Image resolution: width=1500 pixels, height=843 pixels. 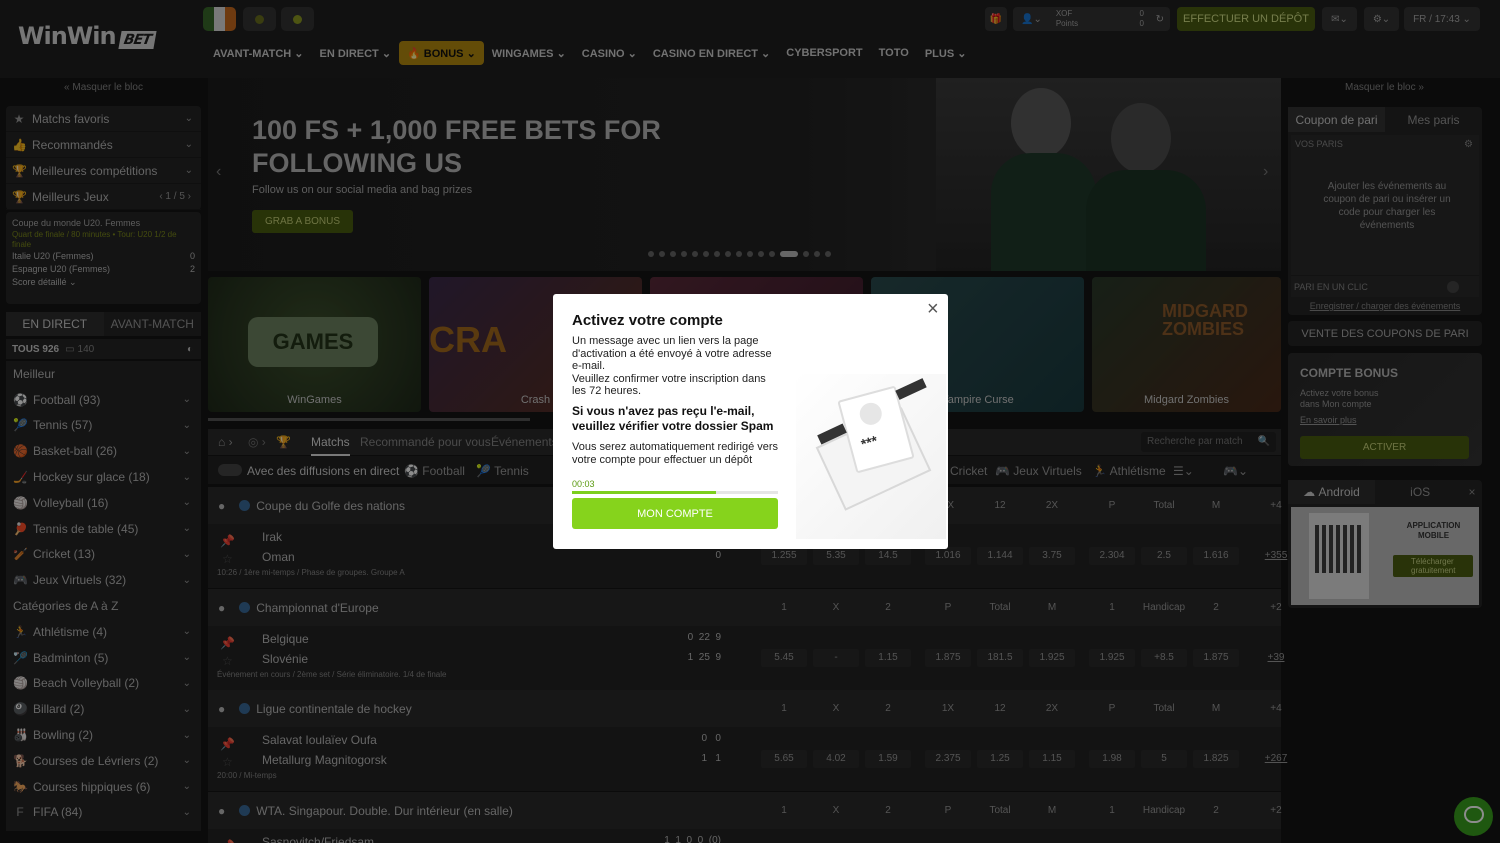 I want to click on close-icon: ×, so click(x=933, y=309).